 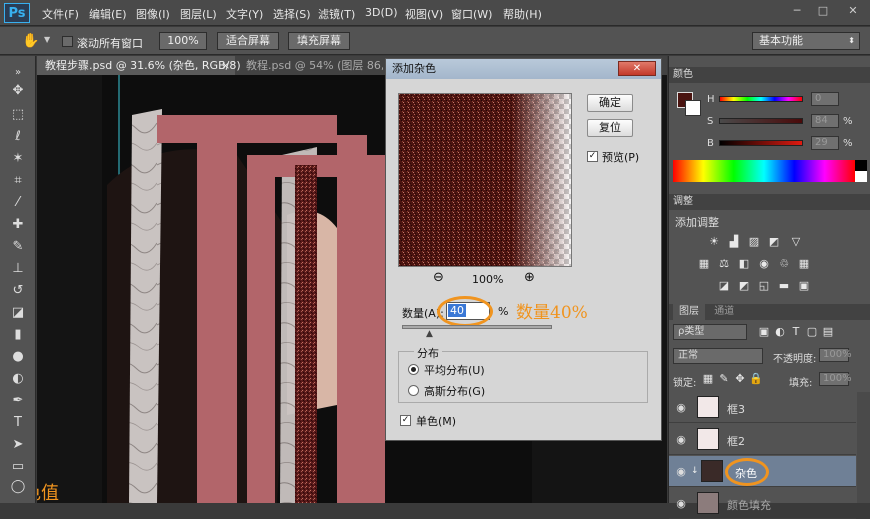 What do you see at coordinates (610, 103) in the screenshot?
I see `ok-button: 确定` at bounding box center [610, 103].